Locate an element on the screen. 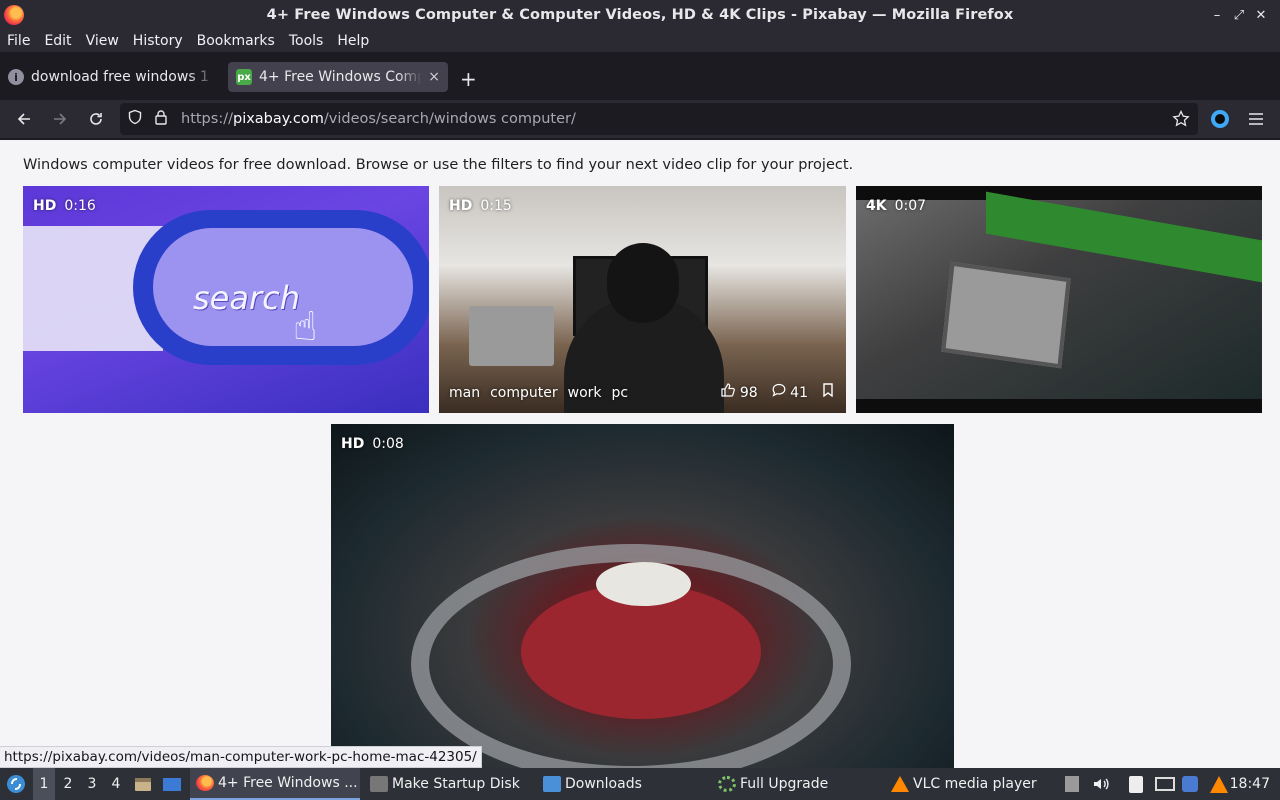  tag-link: pc is located at coordinates (620, 393).